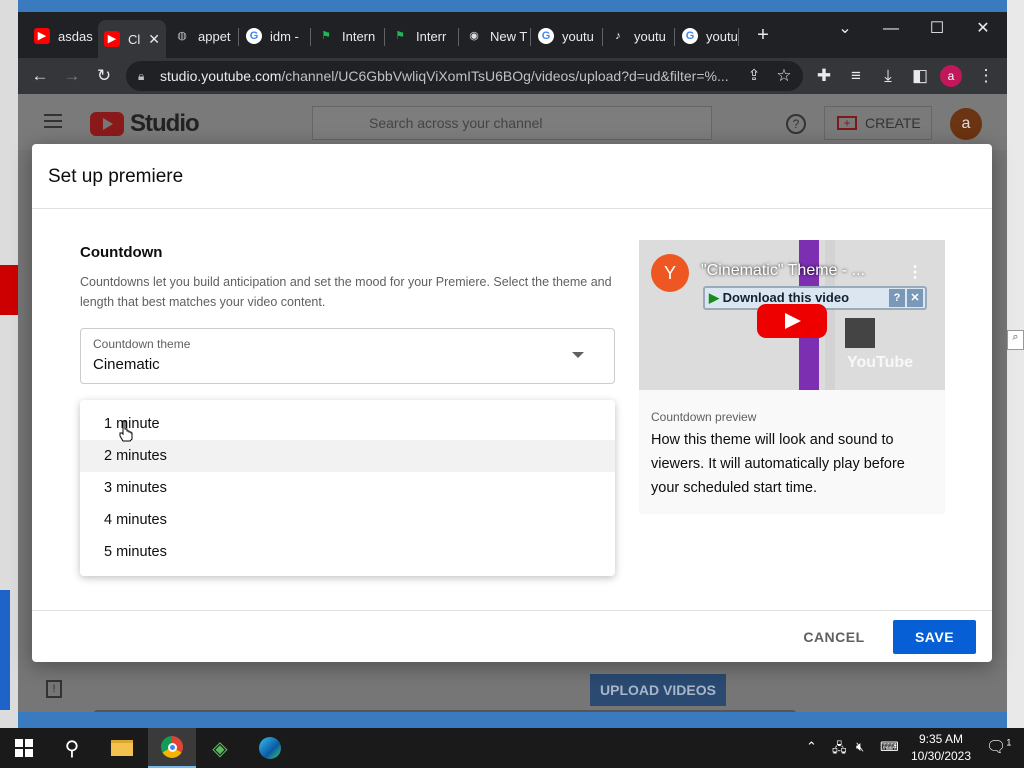  I want to click on close-tab-icon: ✕, so click(154, 39).